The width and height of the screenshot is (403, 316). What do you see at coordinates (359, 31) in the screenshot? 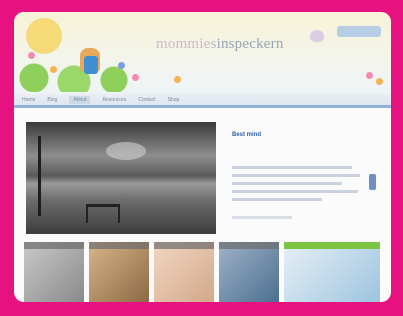
I see `search-box` at bounding box center [359, 31].